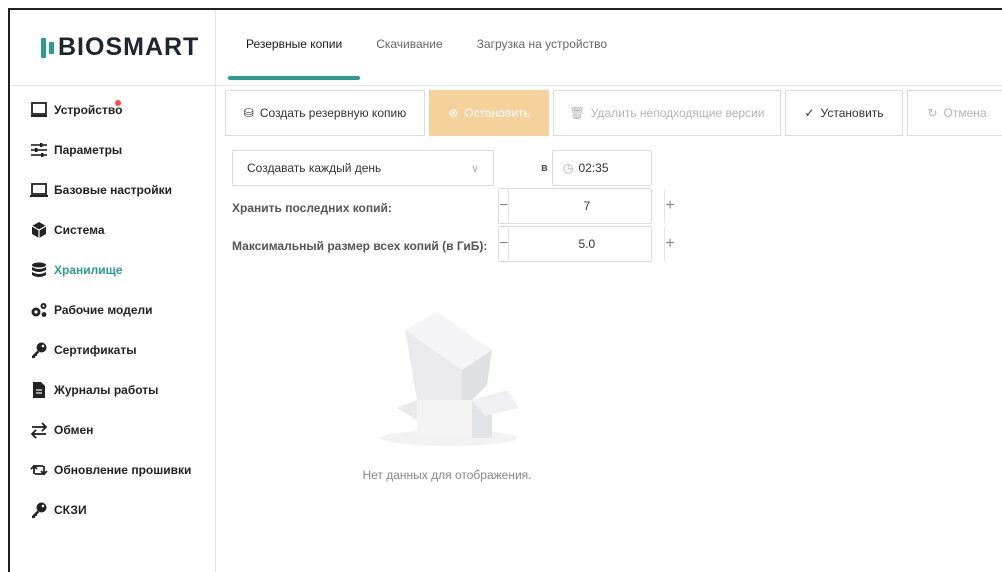 This screenshot has width=1002, height=572. I want to click on tab-backups: Резервные копии, so click(294, 45).